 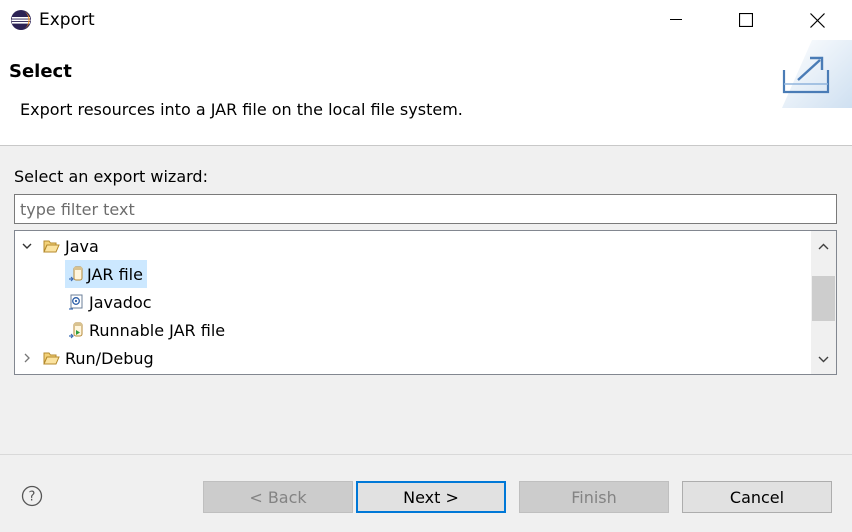 What do you see at coordinates (431, 497) in the screenshot?
I see `next-button: Next >` at bounding box center [431, 497].